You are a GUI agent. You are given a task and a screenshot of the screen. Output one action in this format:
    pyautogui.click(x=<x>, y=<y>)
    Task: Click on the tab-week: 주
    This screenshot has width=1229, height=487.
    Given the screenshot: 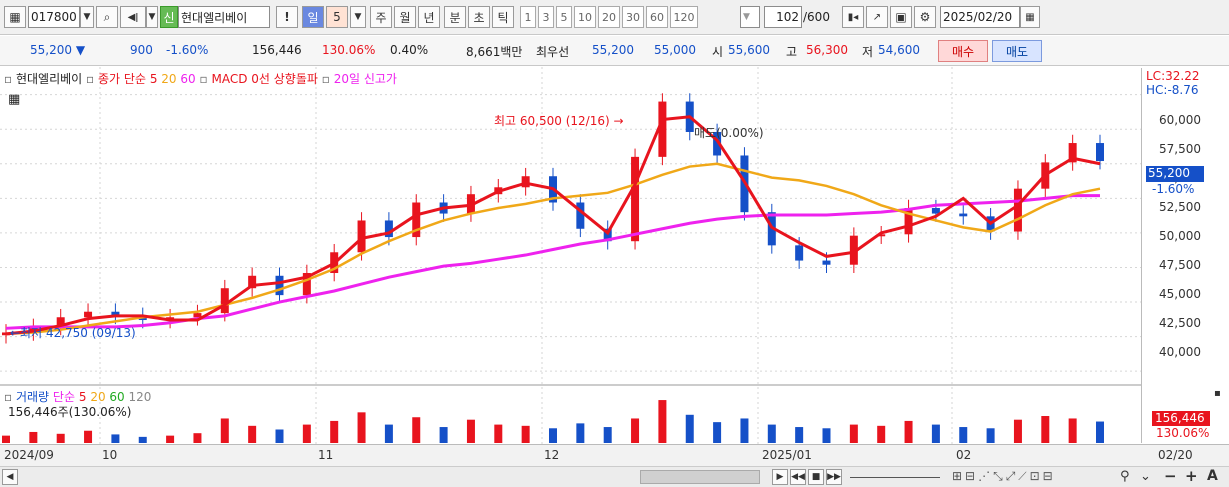 What is the action you would take?
    pyautogui.click(x=381, y=17)
    